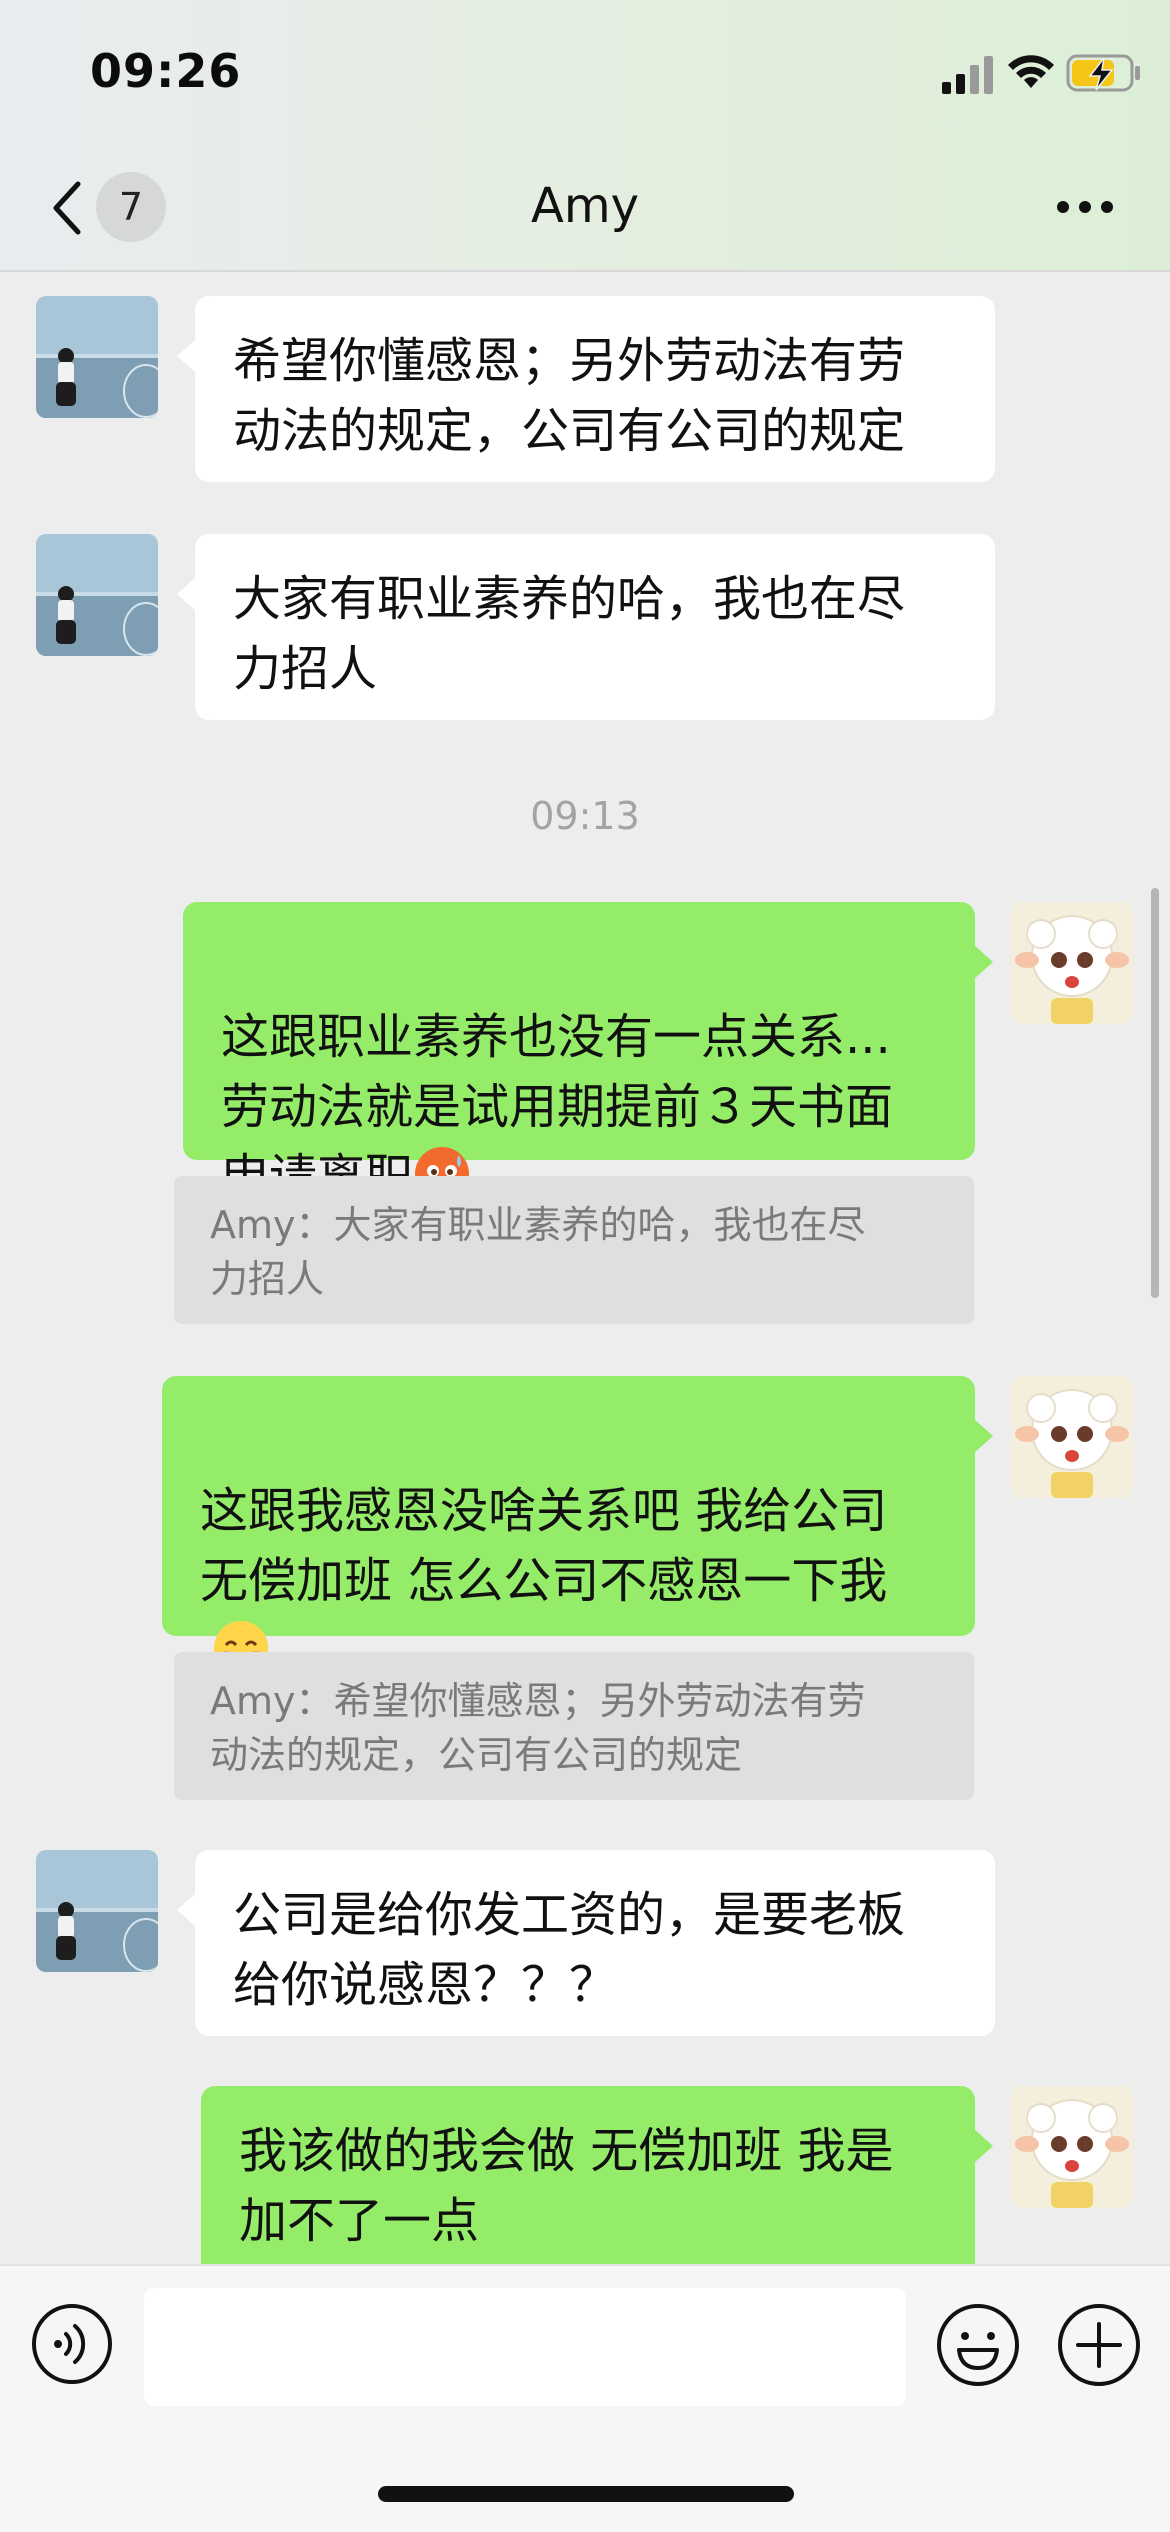  Describe the element at coordinates (585, 75) in the screenshot. I see `status-bar: 09:26` at that location.